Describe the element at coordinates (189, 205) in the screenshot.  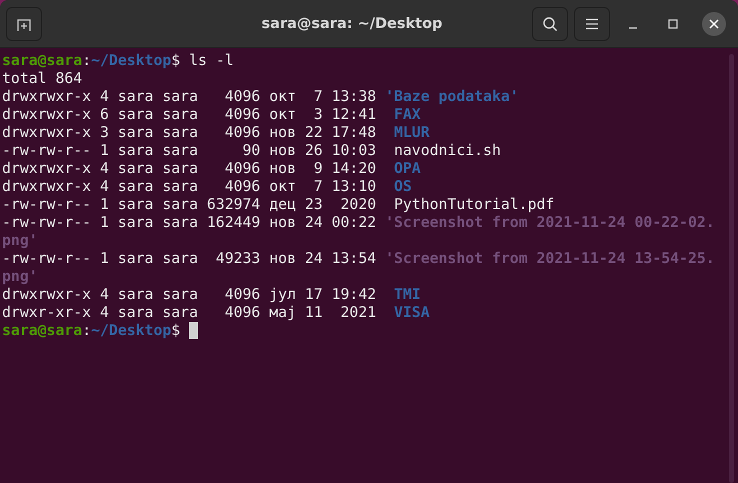
I see `file-details: -rw-rw-r-- 1 sara sara 632974 дец 23 2020` at that location.